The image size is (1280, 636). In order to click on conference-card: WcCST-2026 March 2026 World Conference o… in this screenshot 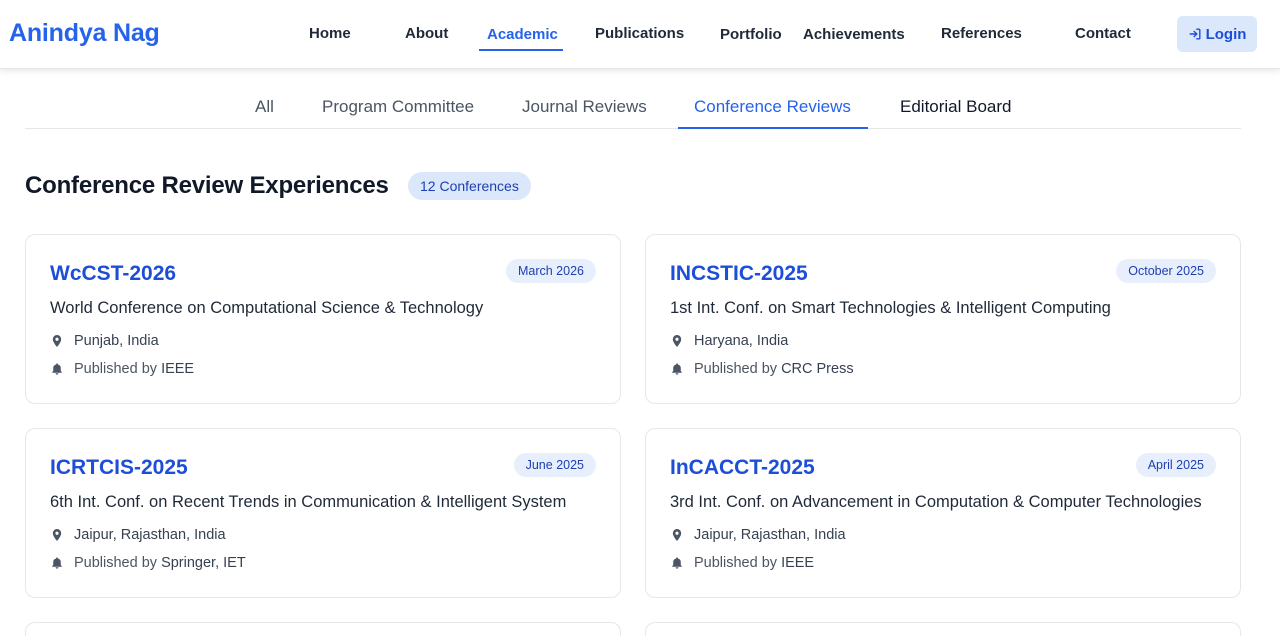, I will do `click(323, 319)`.